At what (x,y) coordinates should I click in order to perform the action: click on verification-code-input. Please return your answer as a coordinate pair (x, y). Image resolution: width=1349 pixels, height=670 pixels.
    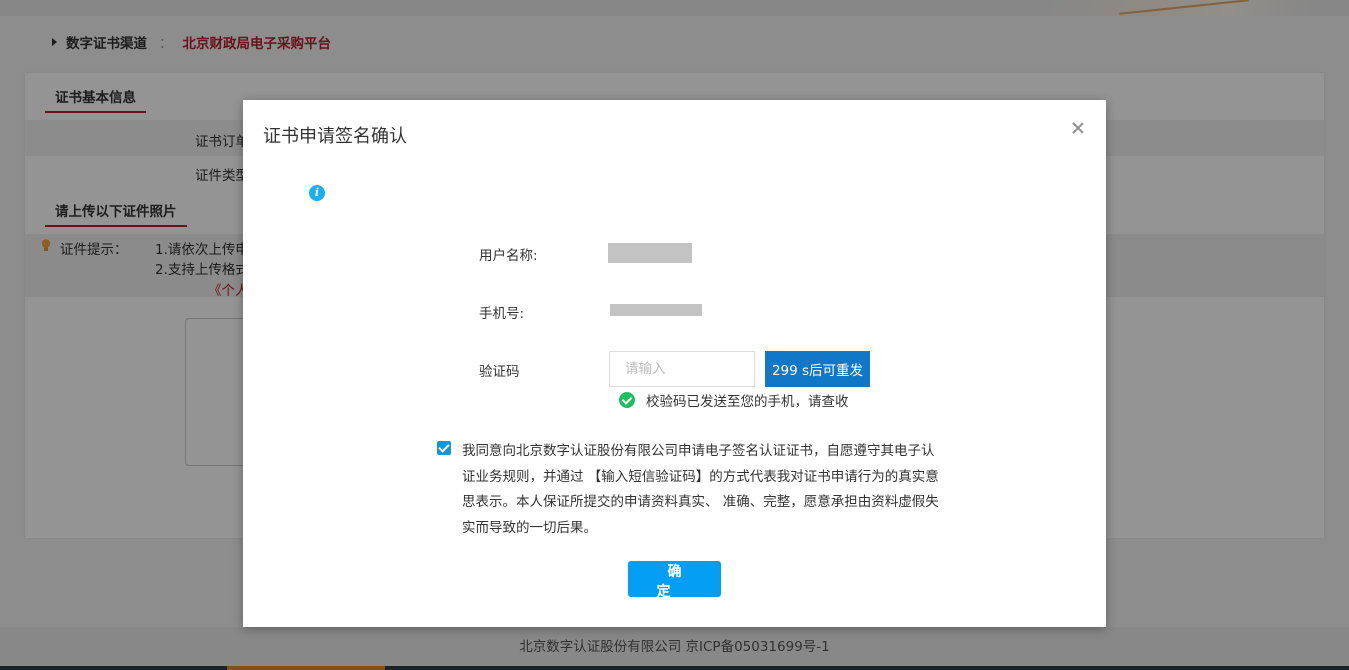
    Looking at the image, I should click on (682, 369).